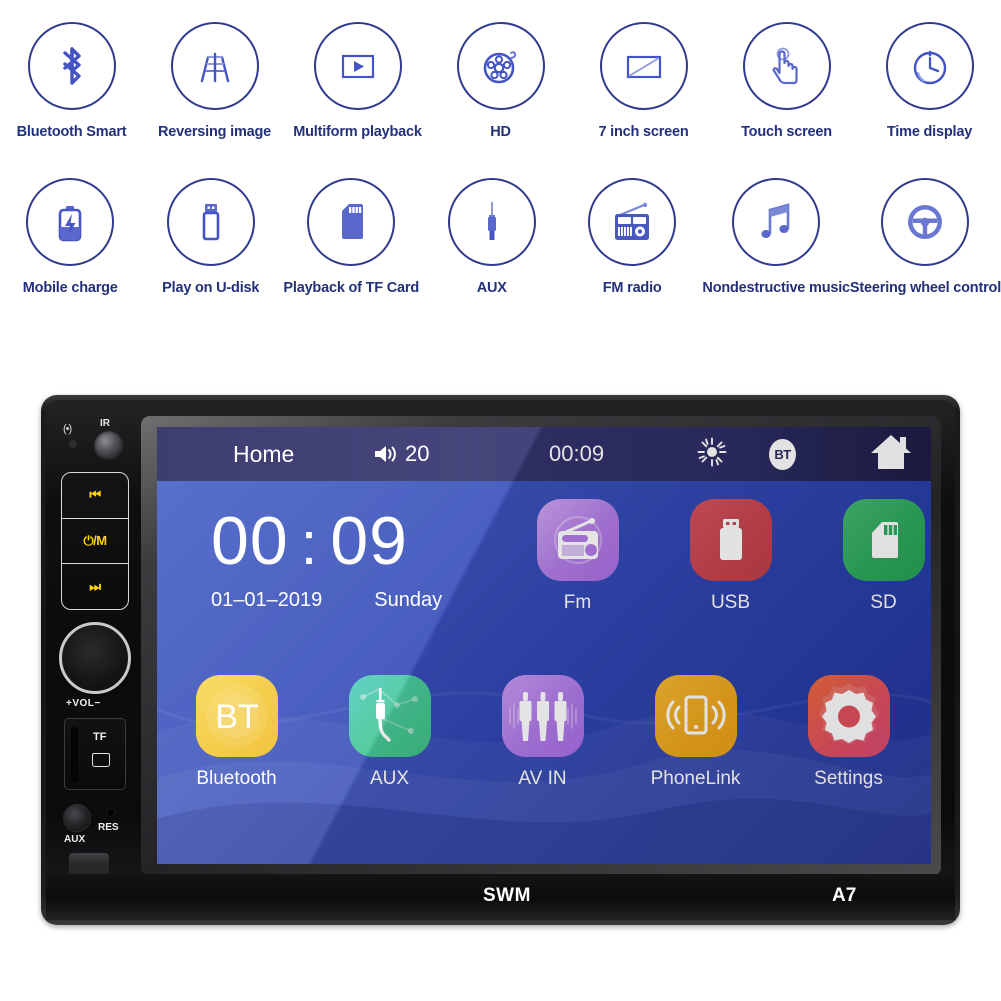 The height and width of the screenshot is (1001, 1001). What do you see at coordinates (263, 454) in the screenshot?
I see `status-home-label: Home` at bounding box center [263, 454].